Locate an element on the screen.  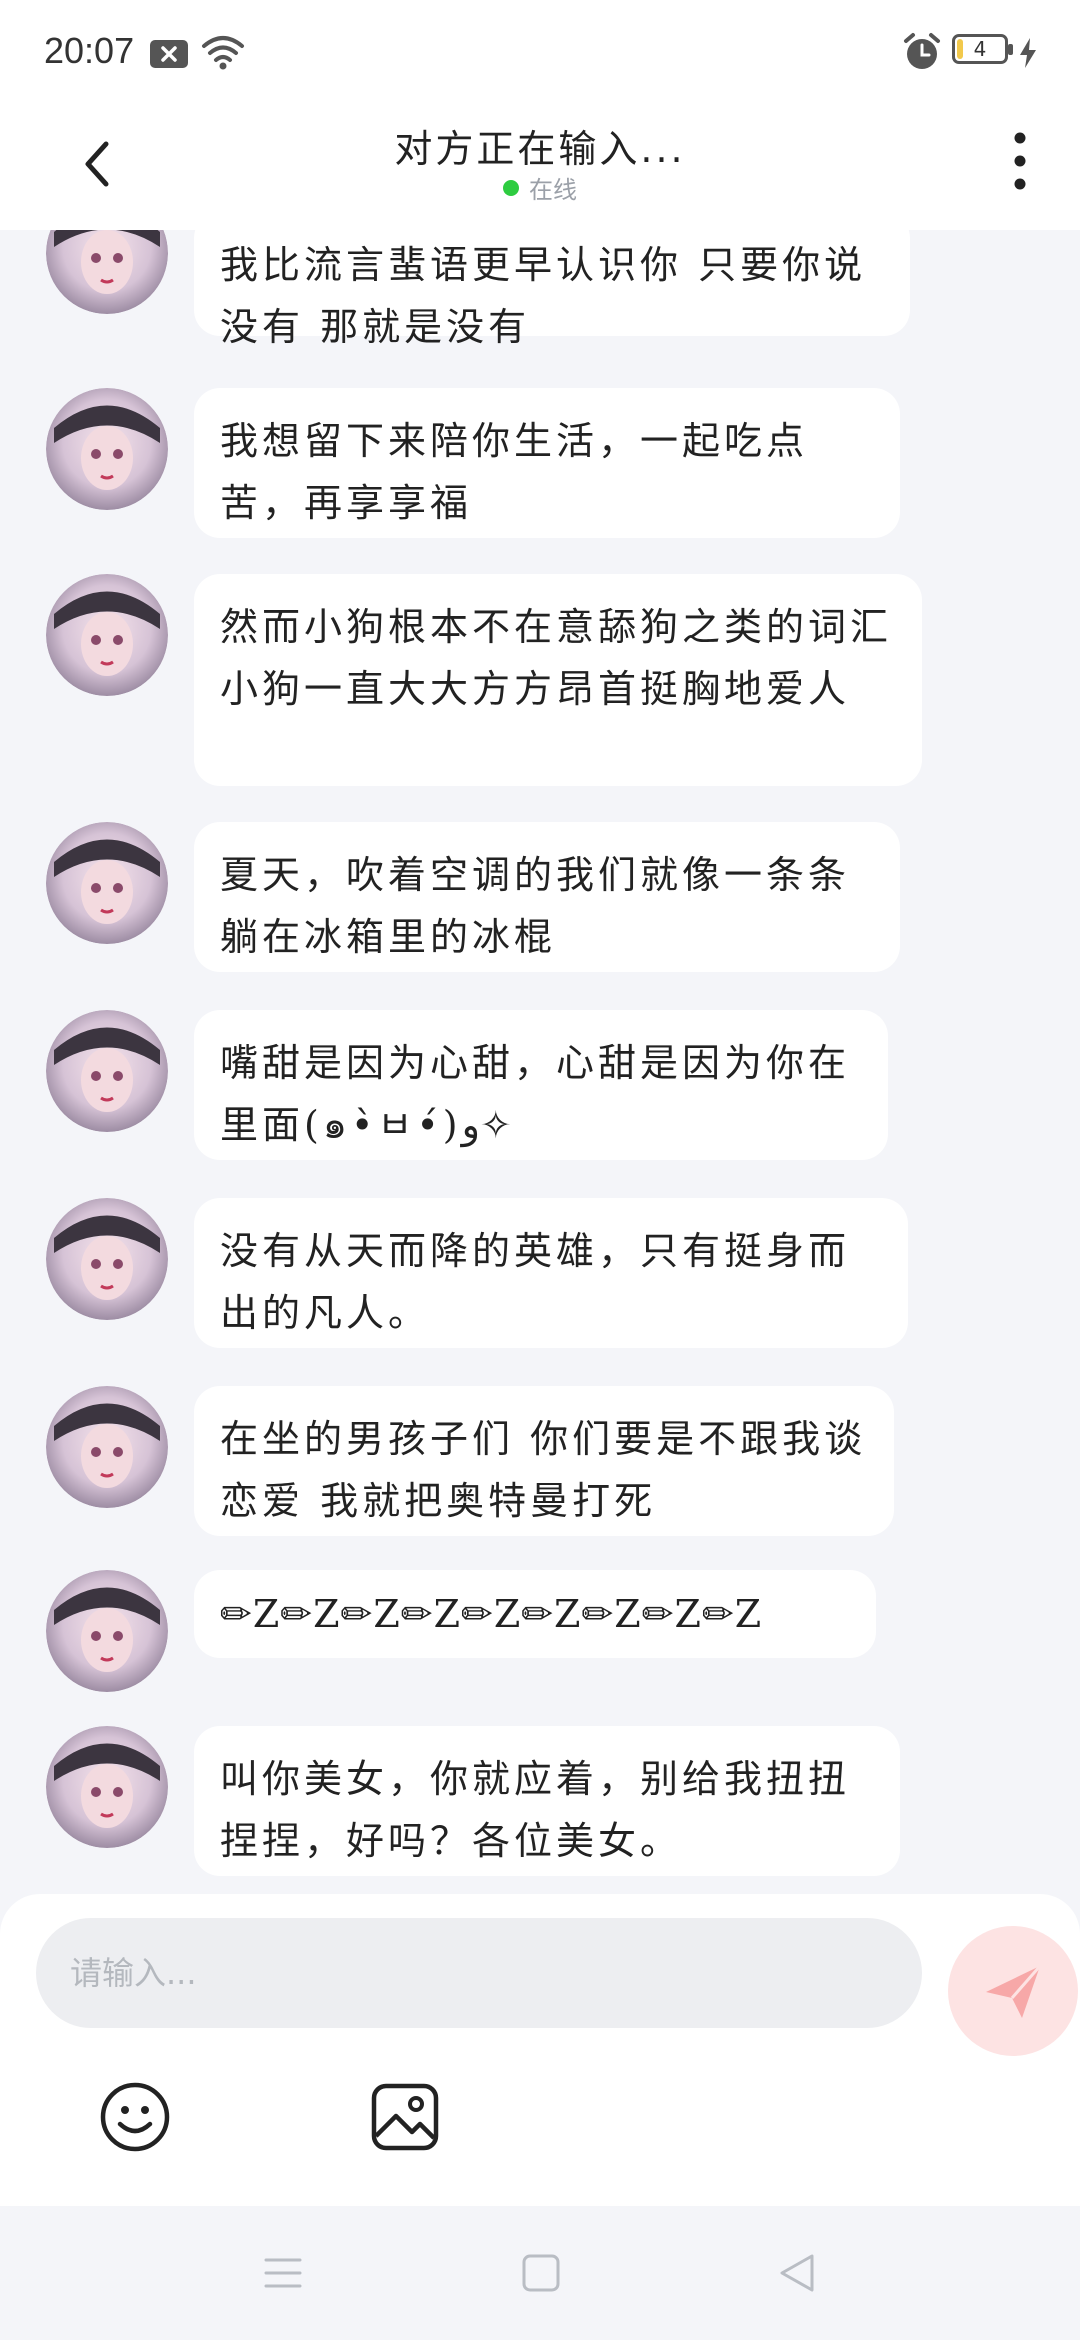
back-icon is located at coordinates (797, 2273).